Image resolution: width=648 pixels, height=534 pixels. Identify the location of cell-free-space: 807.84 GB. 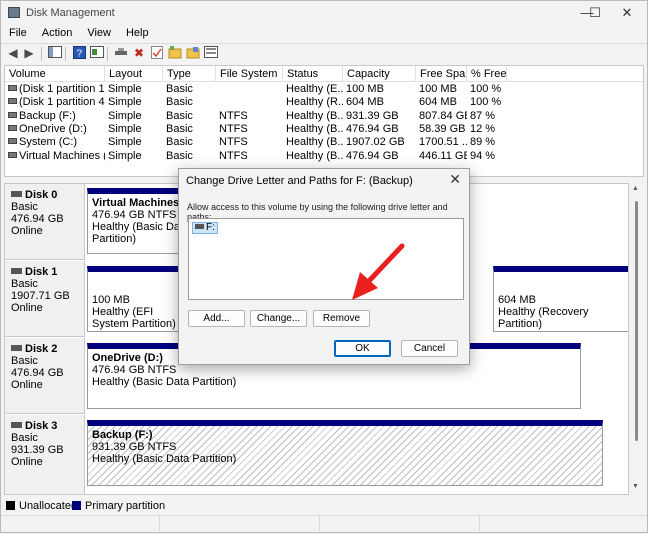
(443, 116).